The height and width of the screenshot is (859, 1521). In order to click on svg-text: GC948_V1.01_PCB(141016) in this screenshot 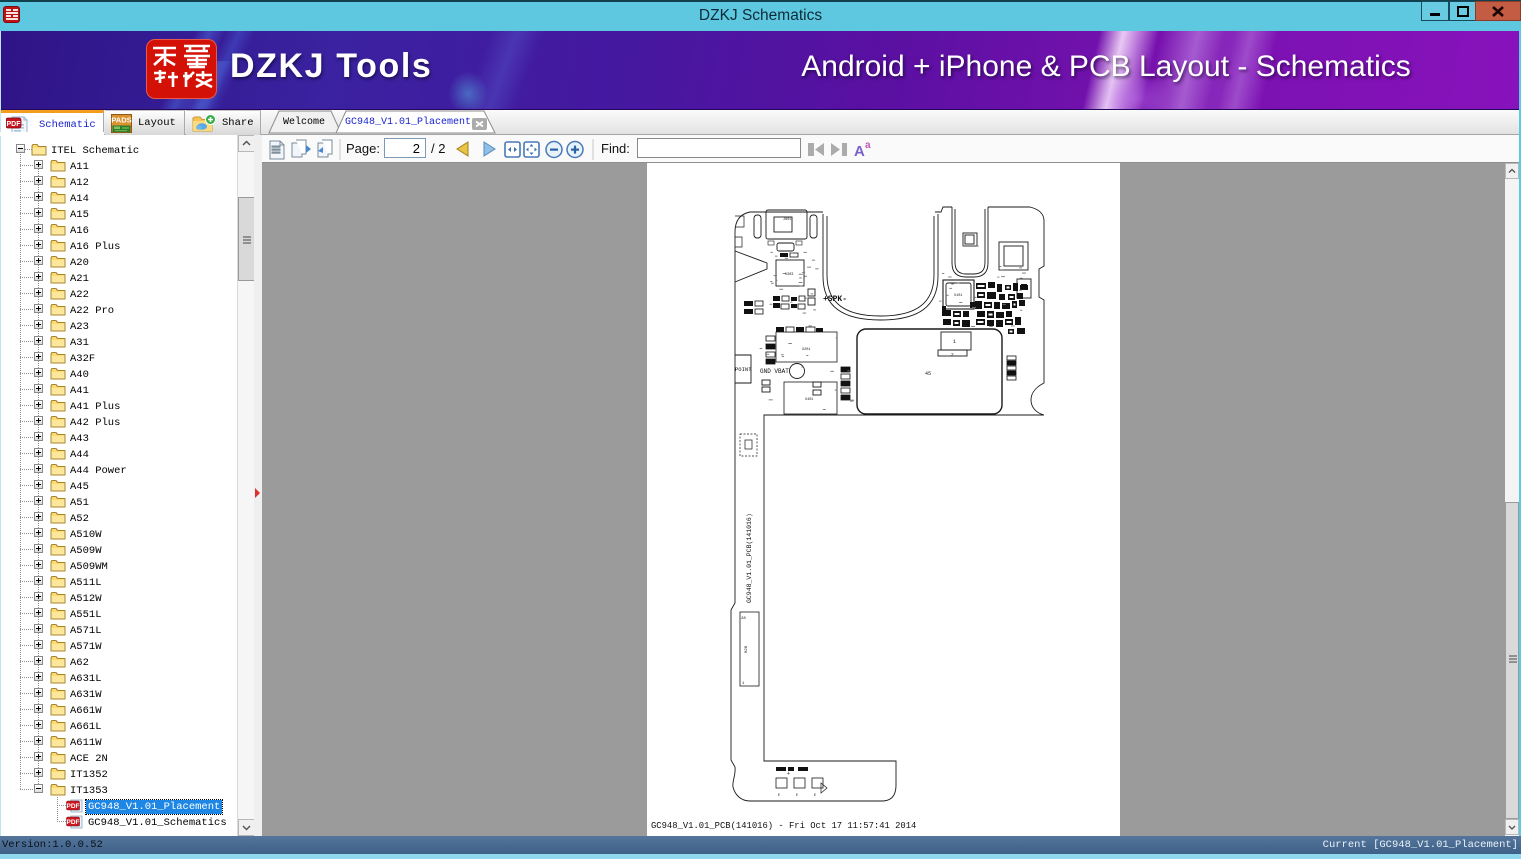, I will do `click(749, 558)`.